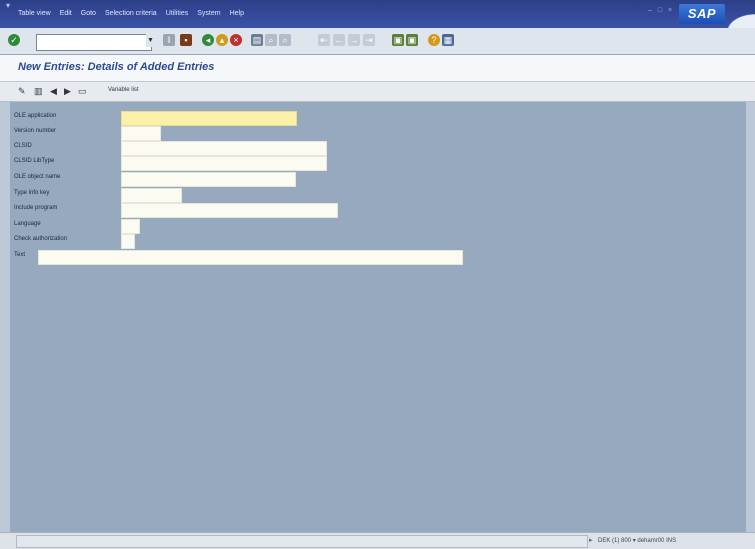 The height and width of the screenshot is (549, 755). Describe the element at coordinates (236, 40) in the screenshot. I see `cancel-icon: ×` at that location.